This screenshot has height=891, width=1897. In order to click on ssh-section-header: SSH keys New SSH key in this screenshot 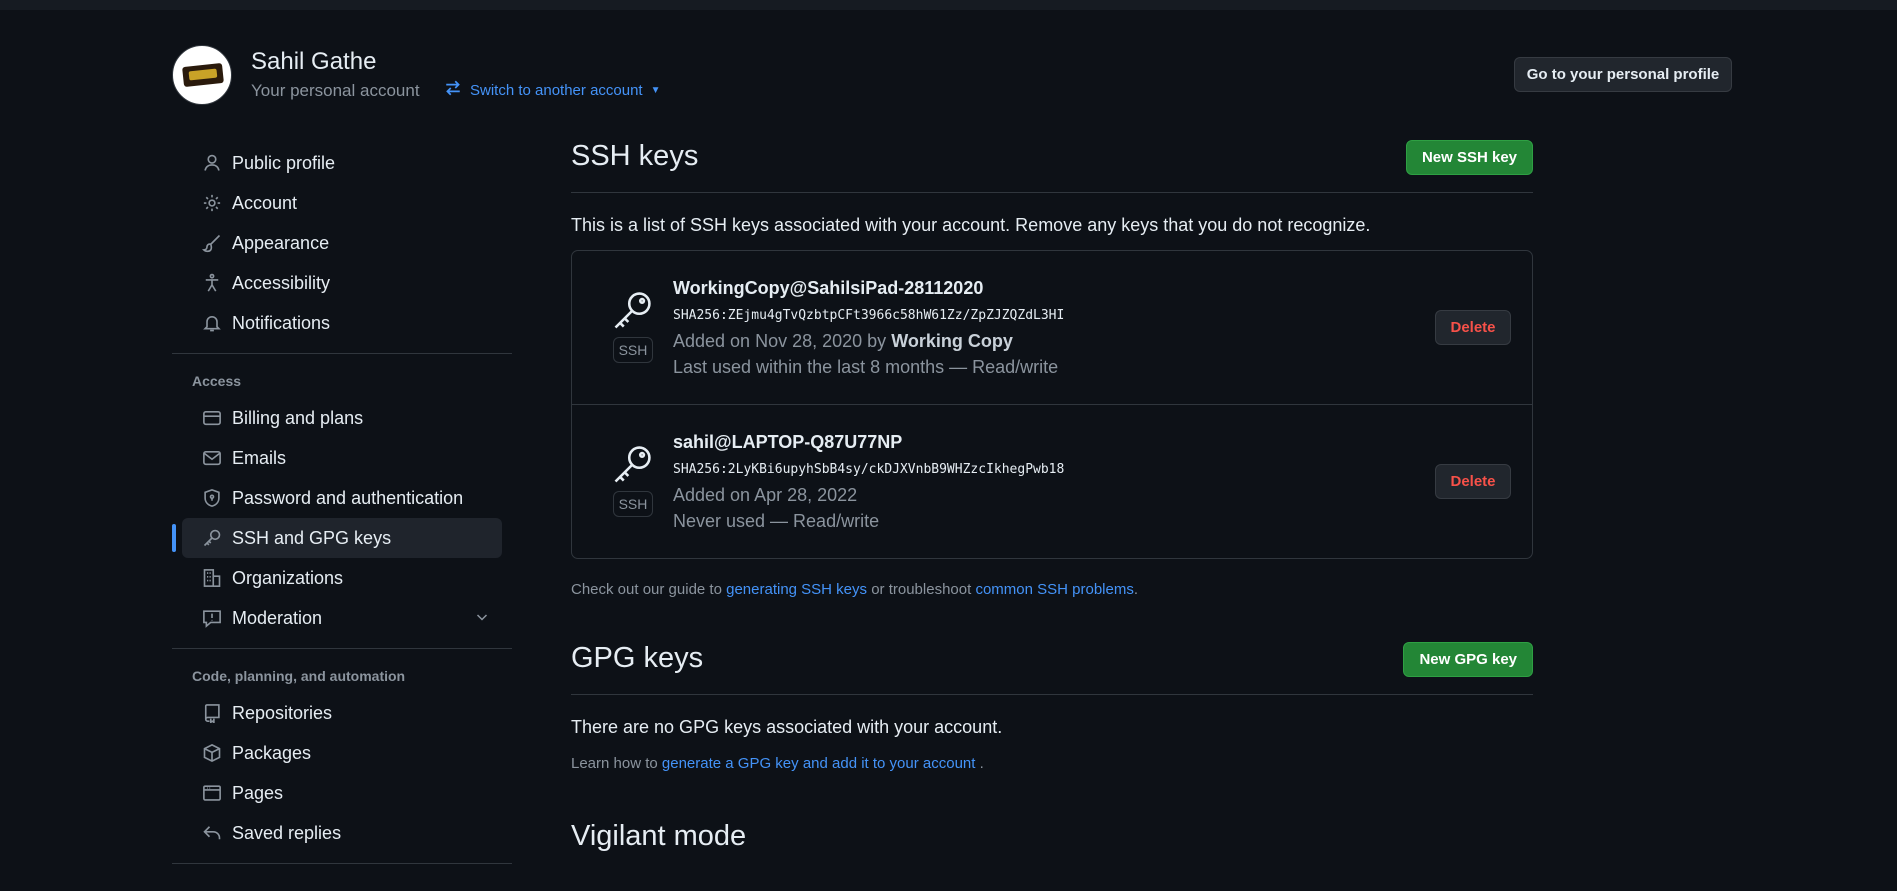, I will do `click(1052, 166)`.